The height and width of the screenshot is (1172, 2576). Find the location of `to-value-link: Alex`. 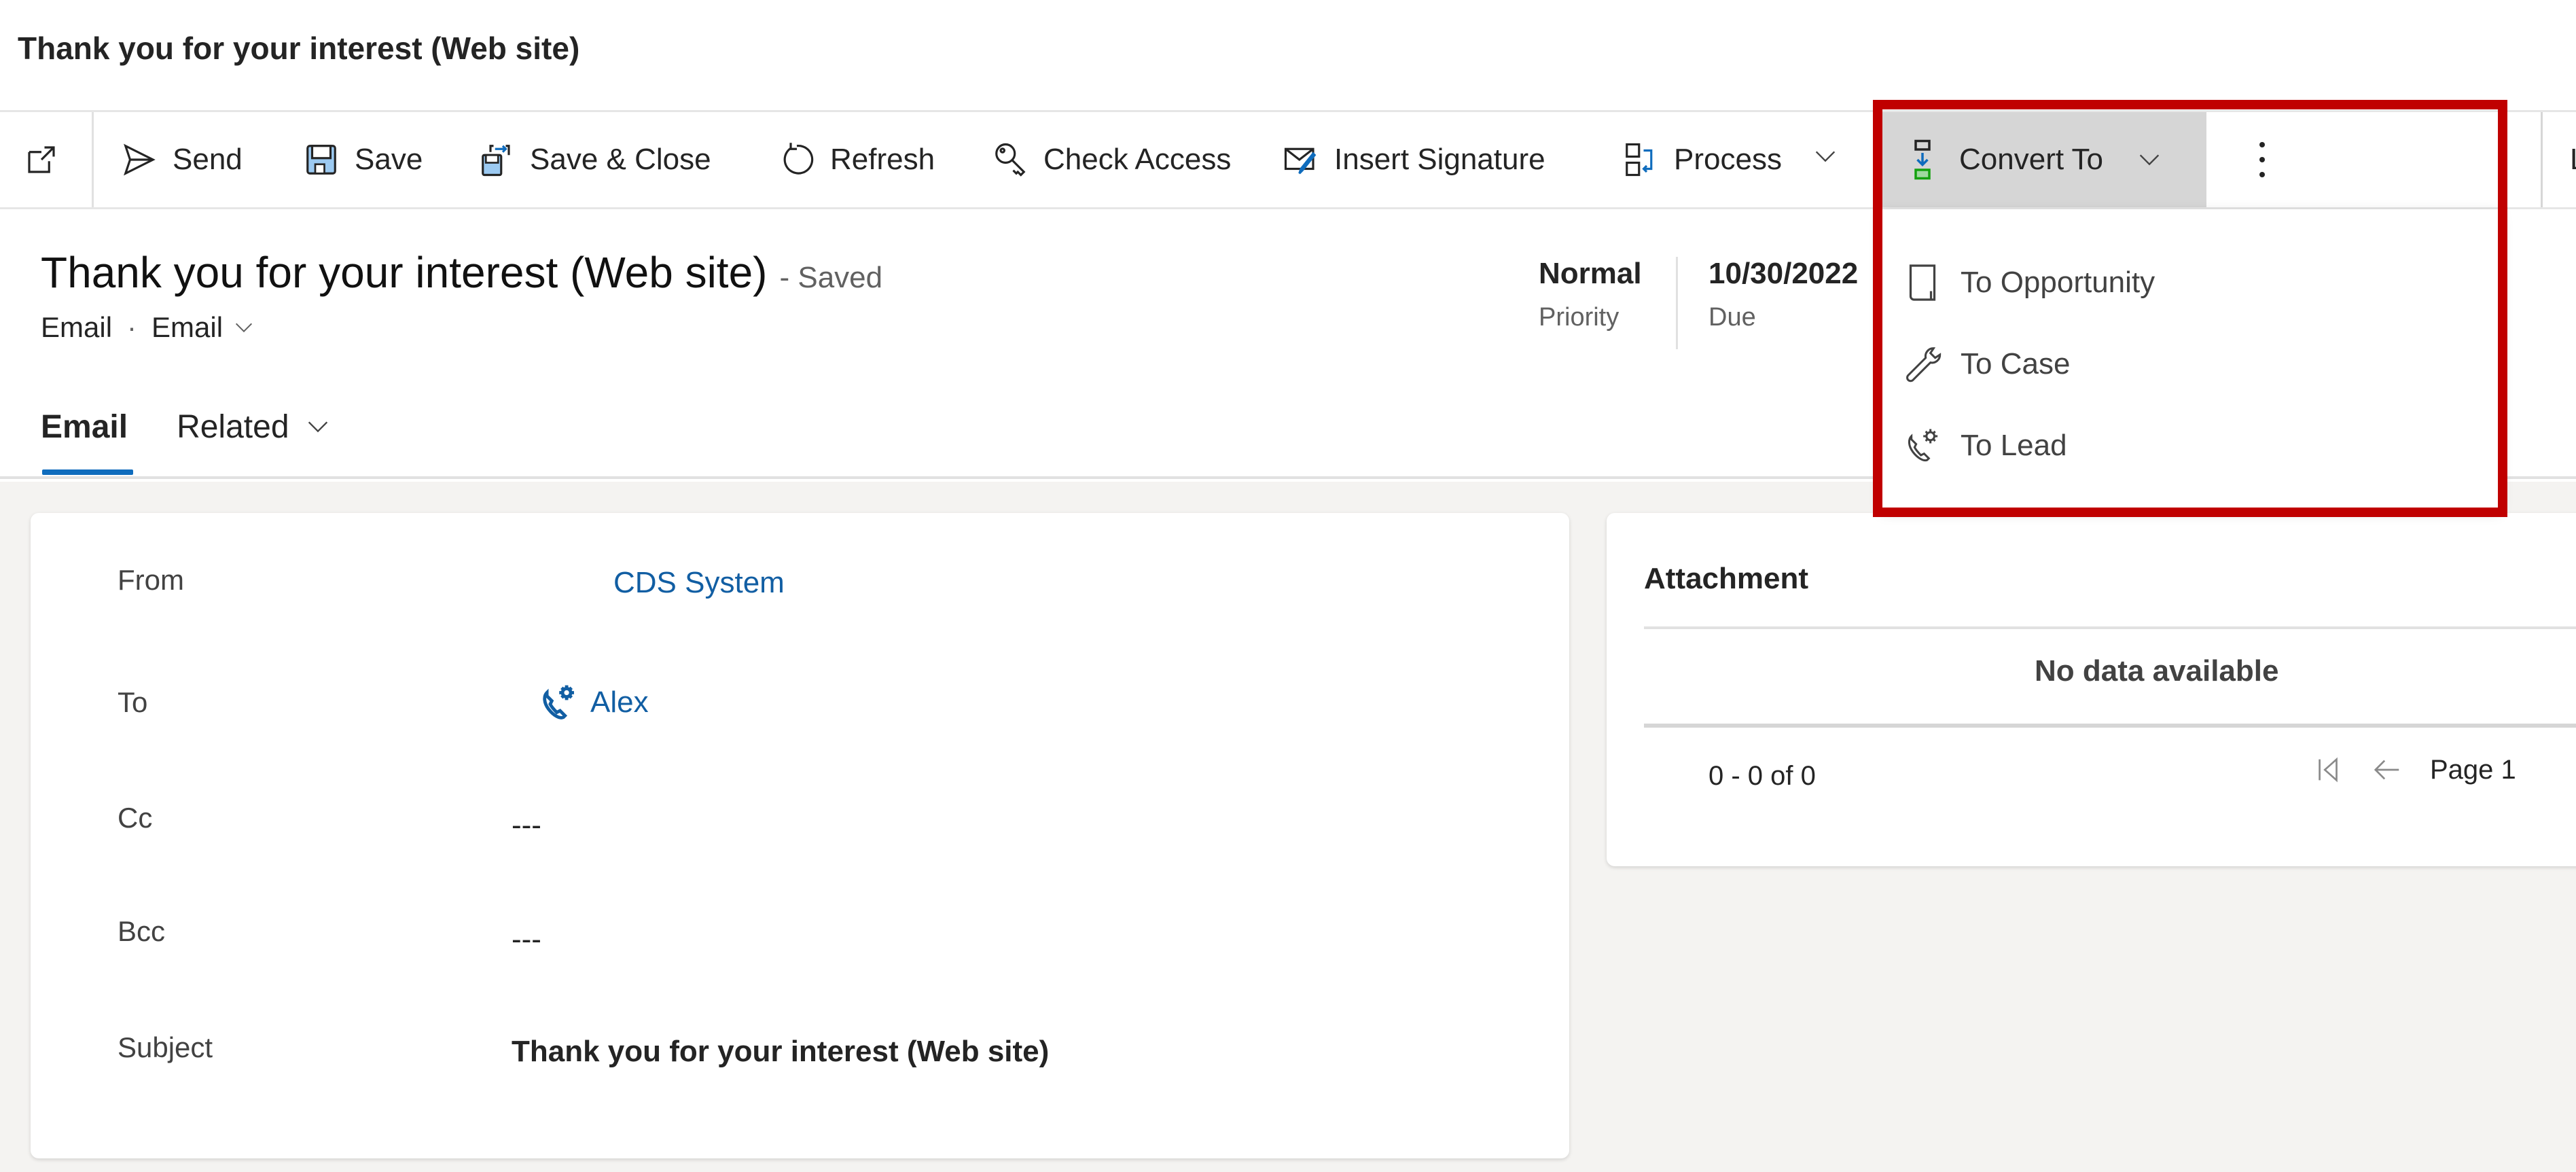

to-value-link: Alex is located at coordinates (594, 702).